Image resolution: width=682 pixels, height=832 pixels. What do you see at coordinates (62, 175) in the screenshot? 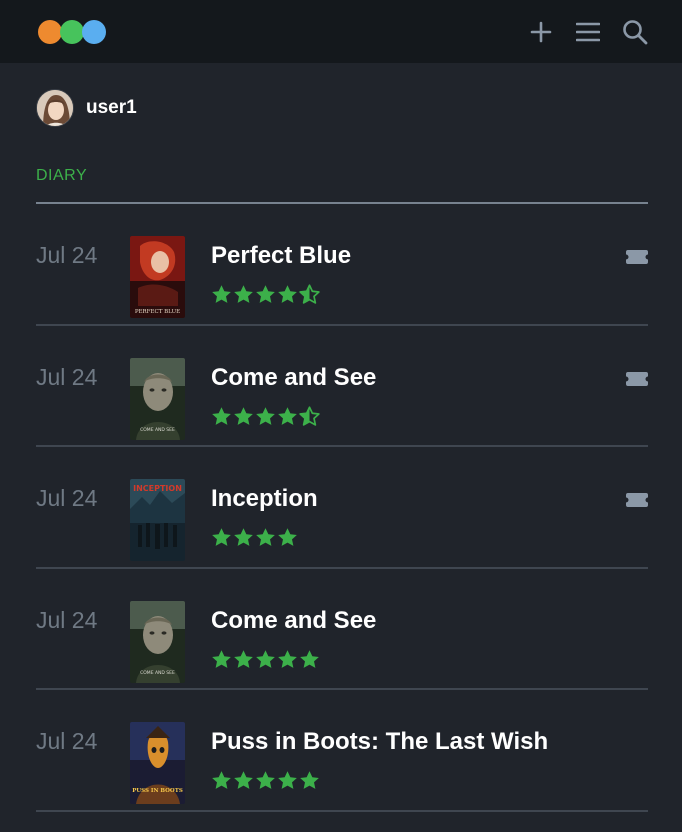
I see `section-title-diary: DIARY` at bounding box center [62, 175].